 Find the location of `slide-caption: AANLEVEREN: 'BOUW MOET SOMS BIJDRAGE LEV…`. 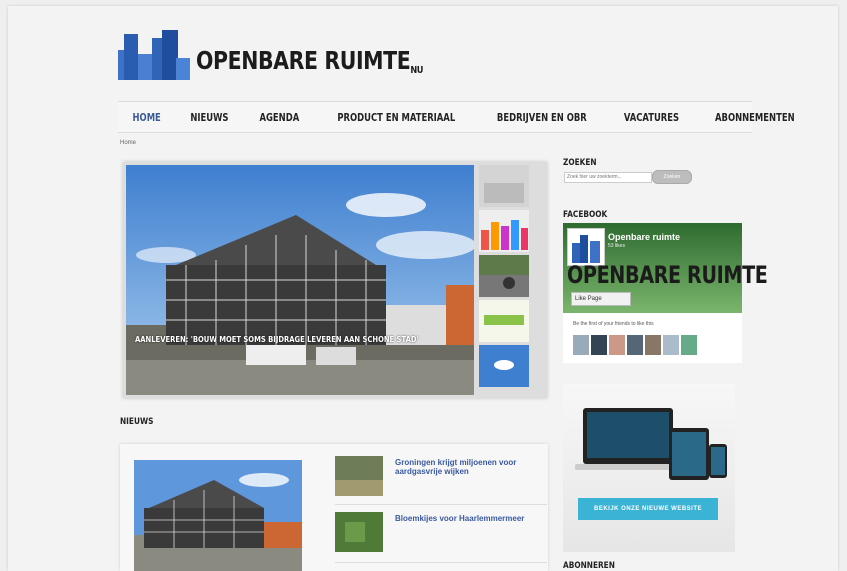

slide-caption: AANLEVEREN: 'BOUW MOET SOMS BIJDRAGE LEV… is located at coordinates (277, 339).